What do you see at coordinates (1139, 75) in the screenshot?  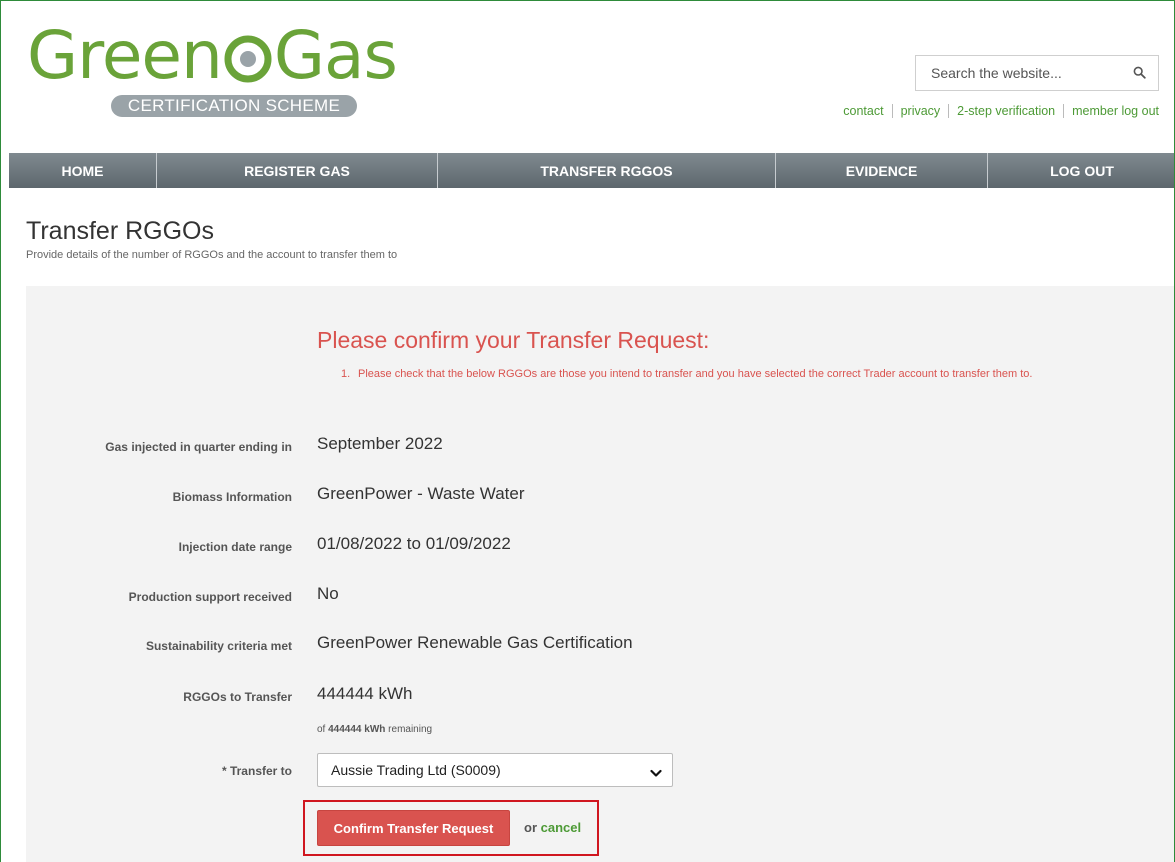 I see `search-icon` at bounding box center [1139, 75].